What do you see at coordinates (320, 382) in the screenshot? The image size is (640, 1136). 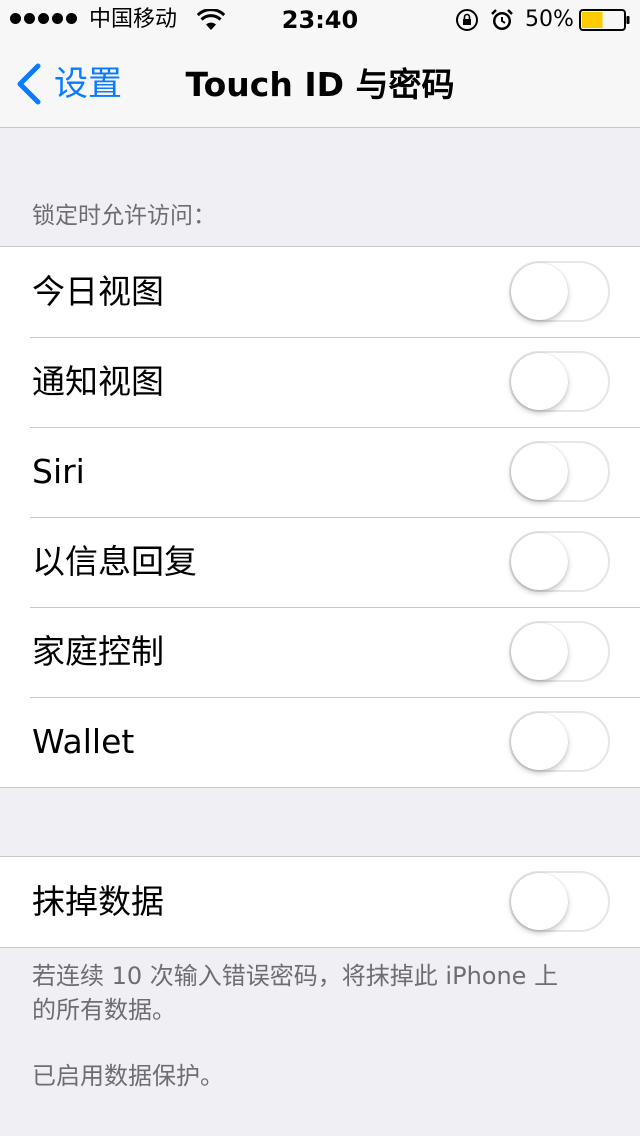 I see `setting-row-notification-view: 通知视图` at bounding box center [320, 382].